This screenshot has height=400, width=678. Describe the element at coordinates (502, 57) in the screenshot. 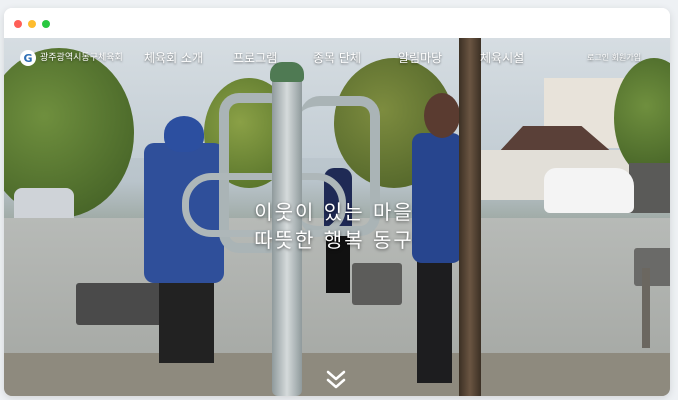

I see `nav-item-facilities: 체육시설` at that location.